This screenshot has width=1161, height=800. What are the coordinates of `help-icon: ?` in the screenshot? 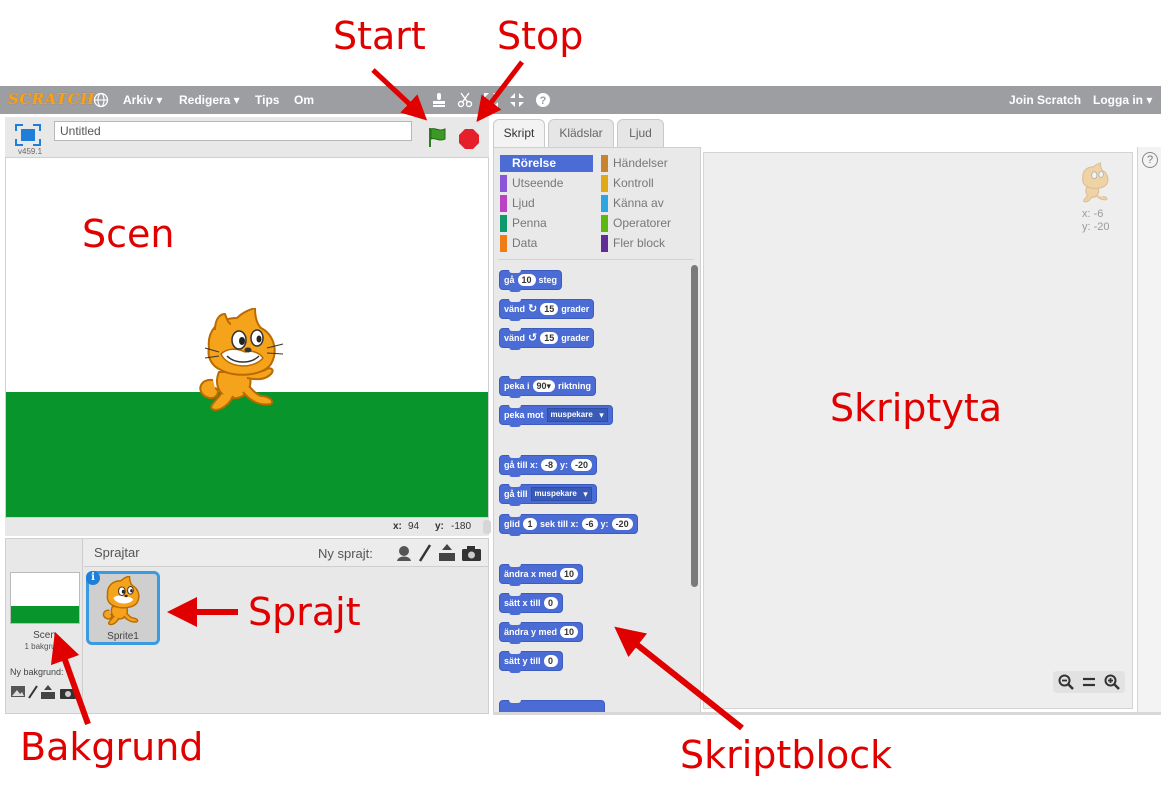 It's located at (543, 100).